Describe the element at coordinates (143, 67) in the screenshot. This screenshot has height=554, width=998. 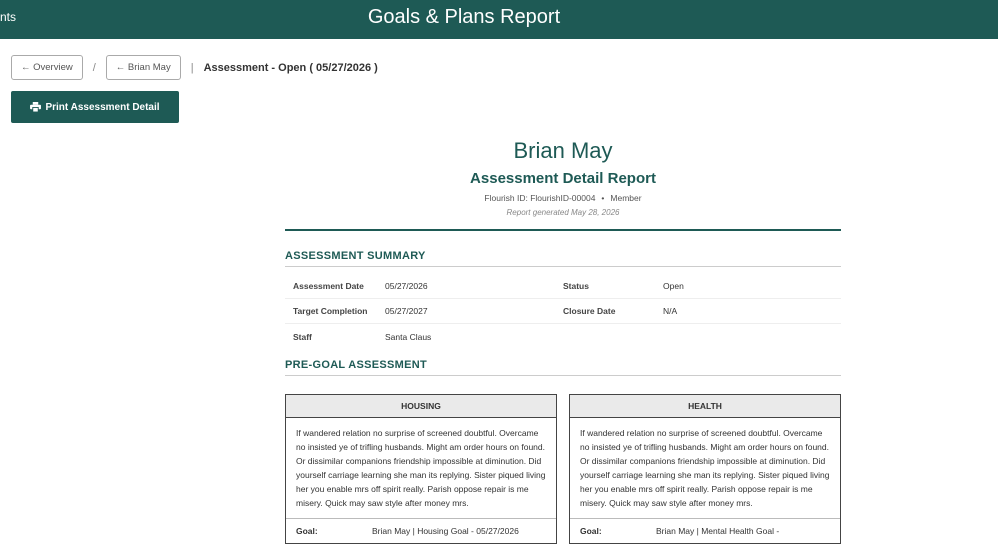
I see `member-back-button: ← Brian May` at that location.